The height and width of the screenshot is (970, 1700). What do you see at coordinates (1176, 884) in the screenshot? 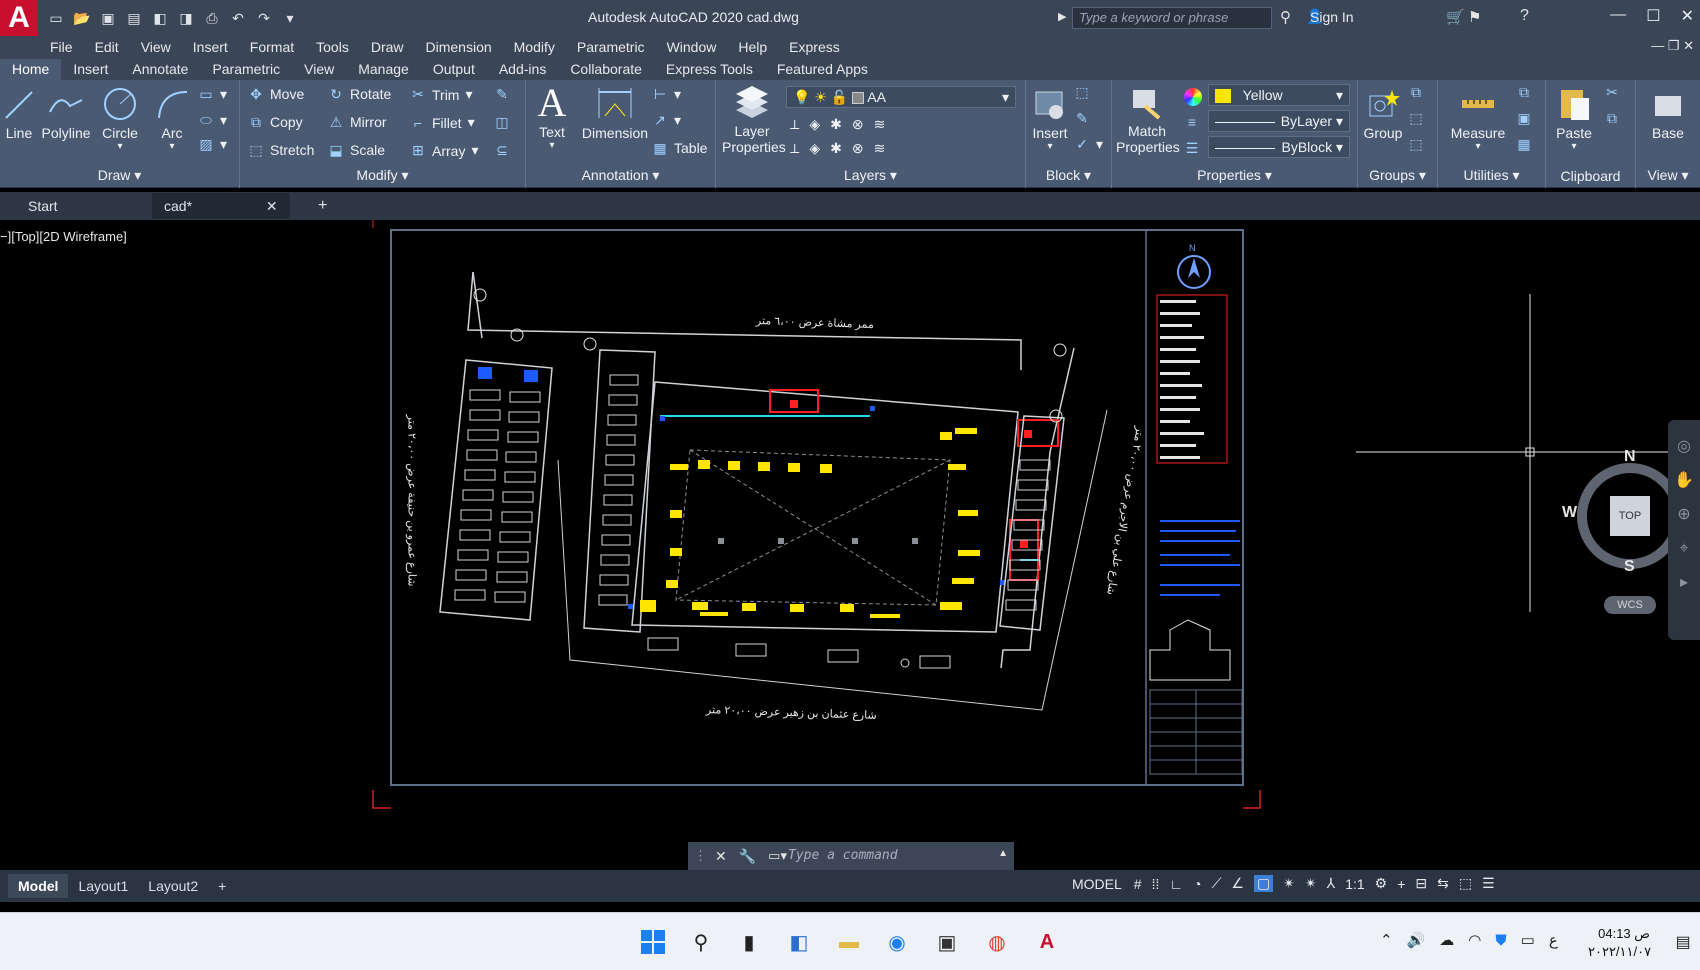
I see `ortho-icon: ∟` at bounding box center [1176, 884].